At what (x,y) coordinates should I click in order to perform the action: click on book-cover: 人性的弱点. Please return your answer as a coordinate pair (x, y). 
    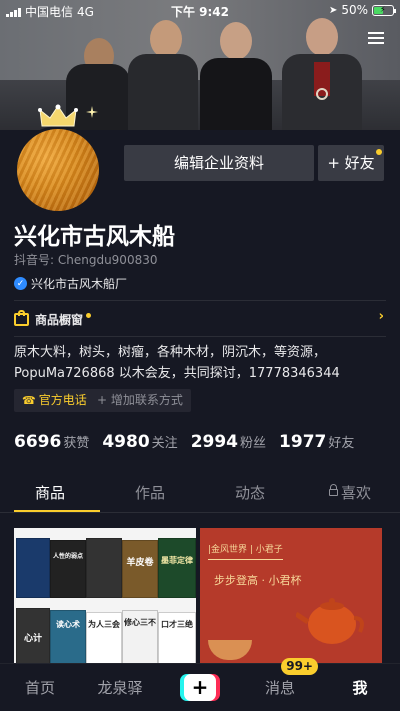
    Looking at the image, I should click on (68, 569).